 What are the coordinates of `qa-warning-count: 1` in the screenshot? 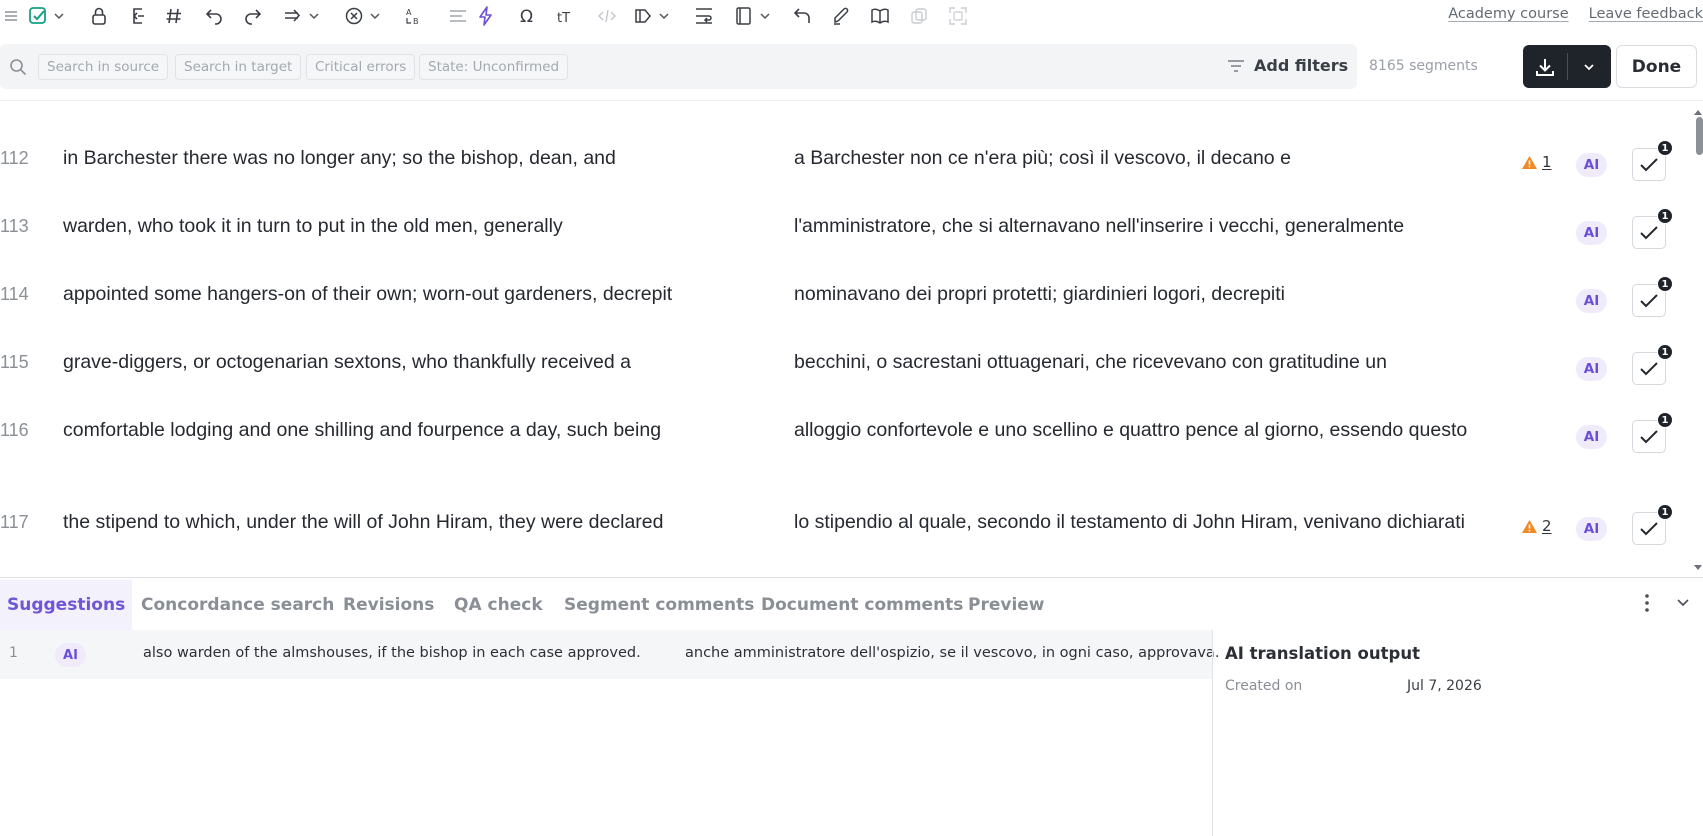 It's located at (1547, 162).